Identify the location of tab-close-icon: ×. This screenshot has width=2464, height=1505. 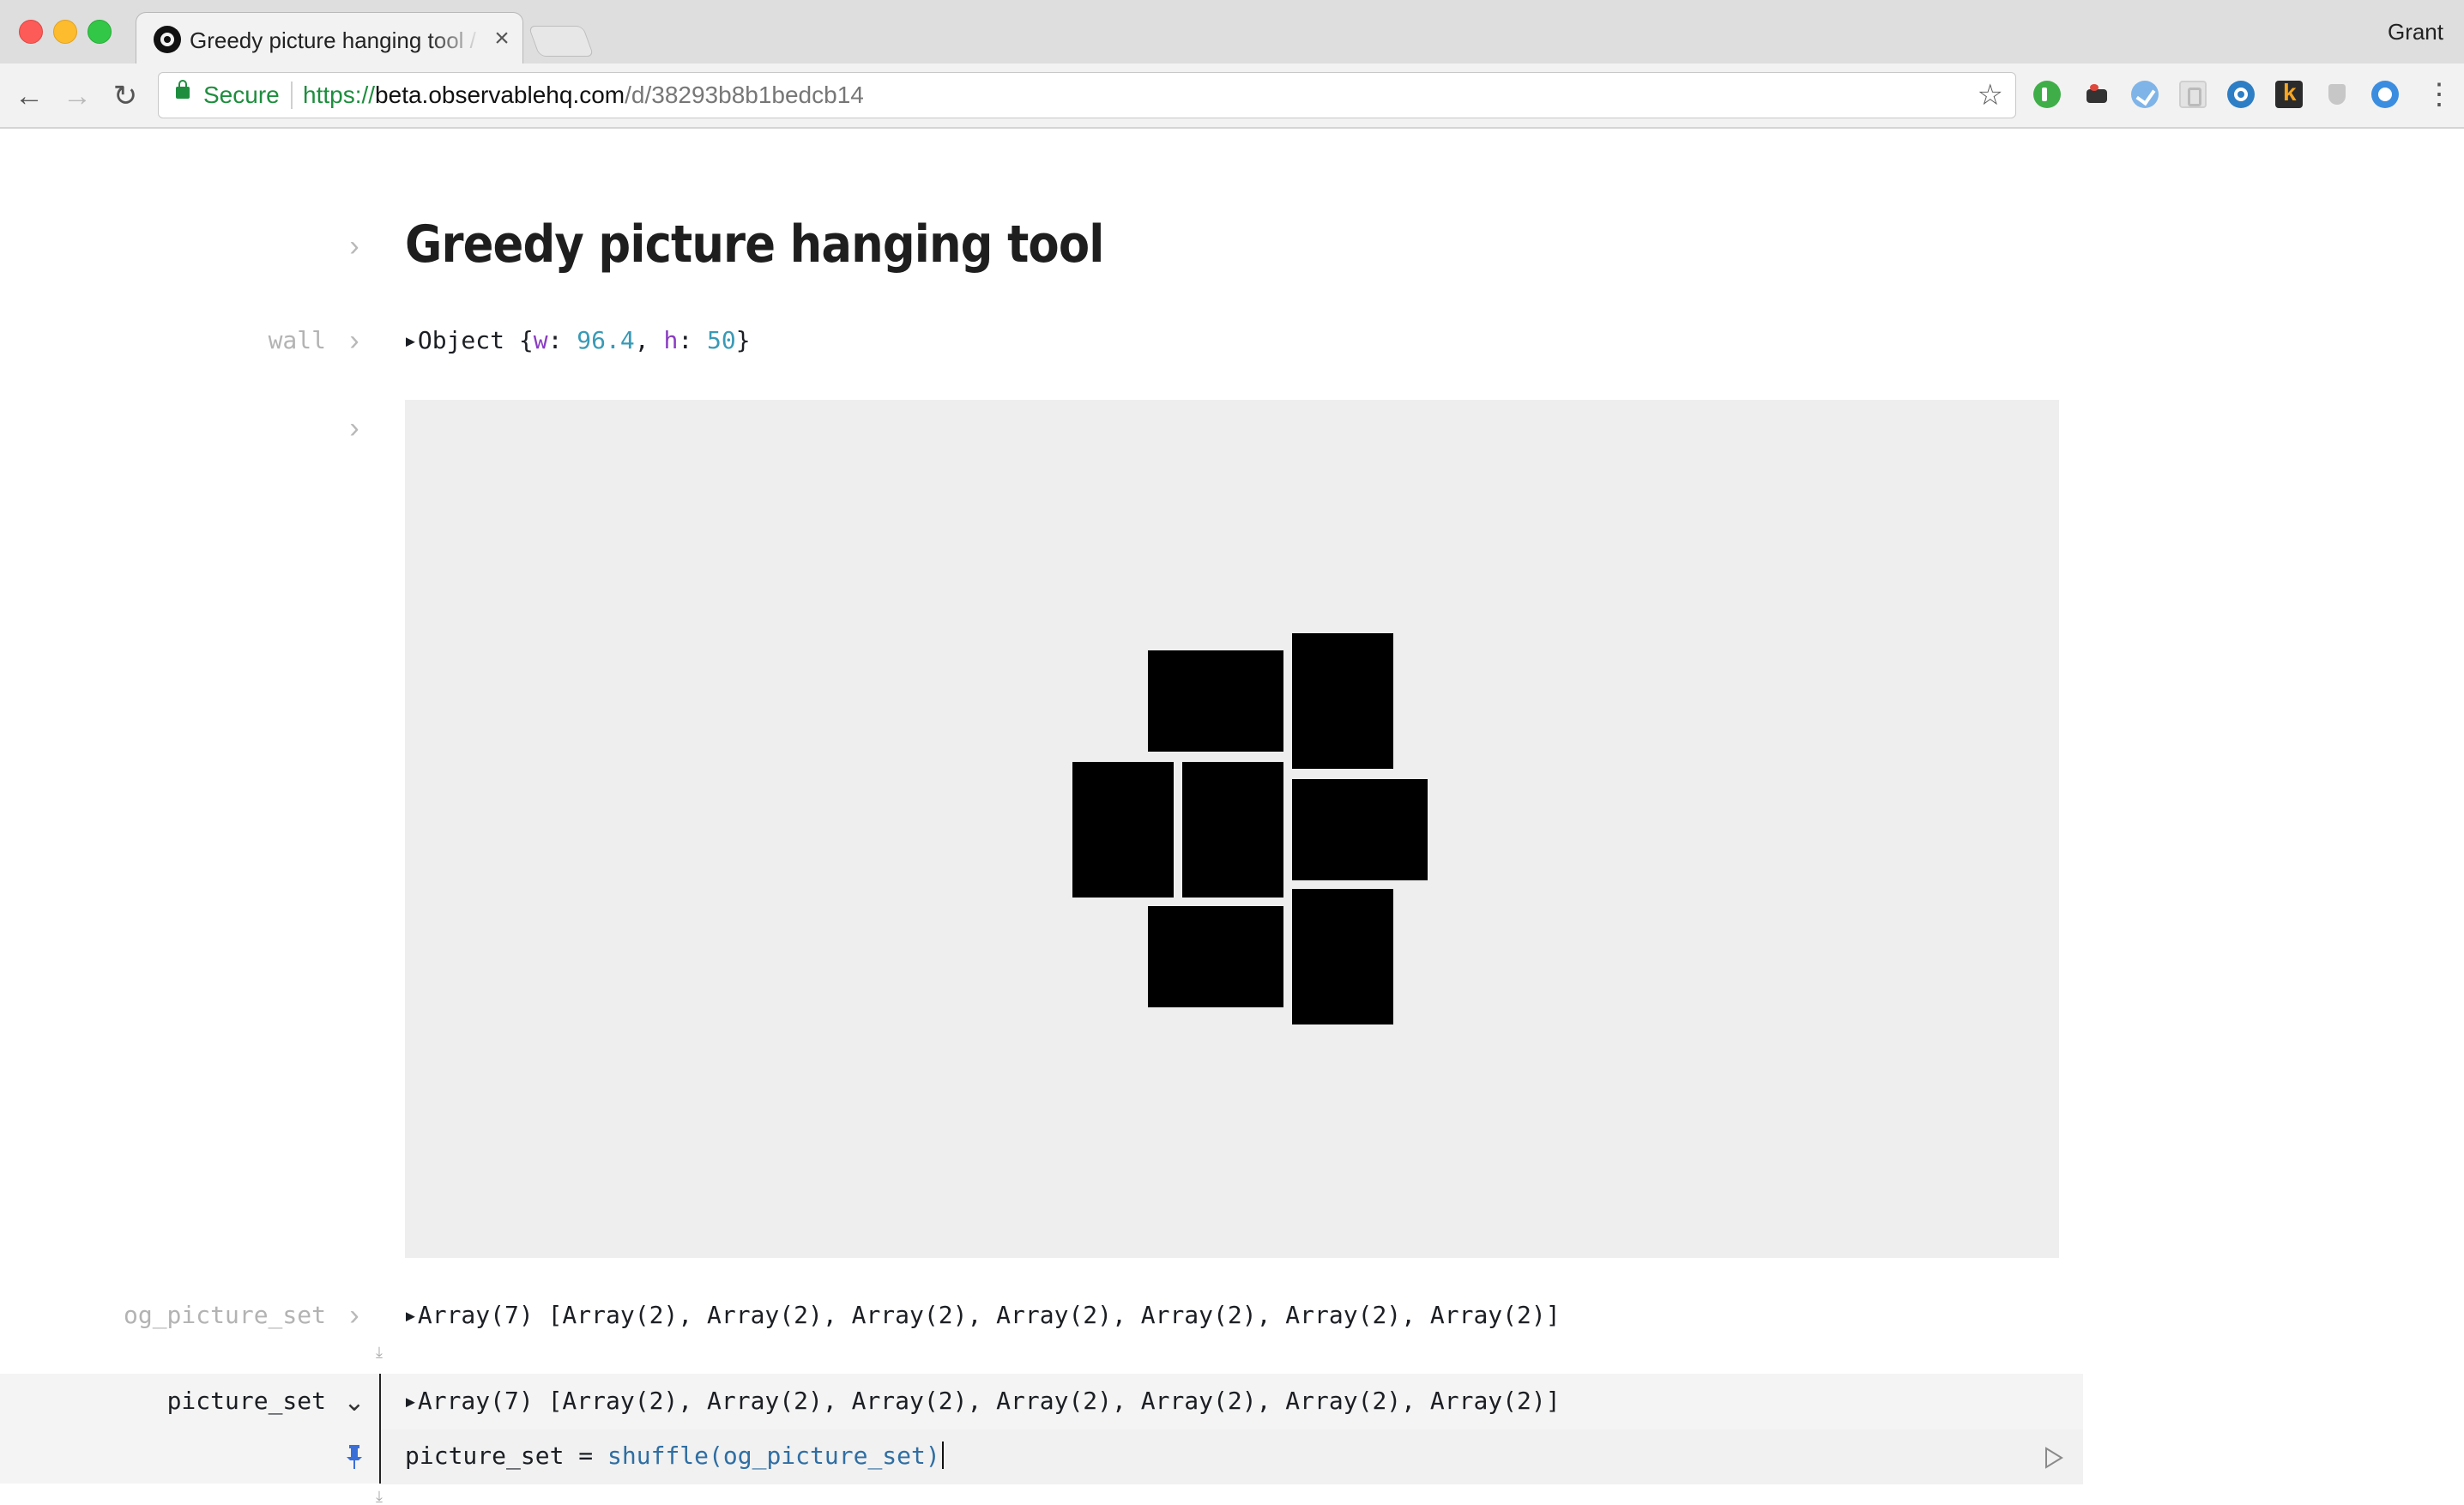
(502, 38).